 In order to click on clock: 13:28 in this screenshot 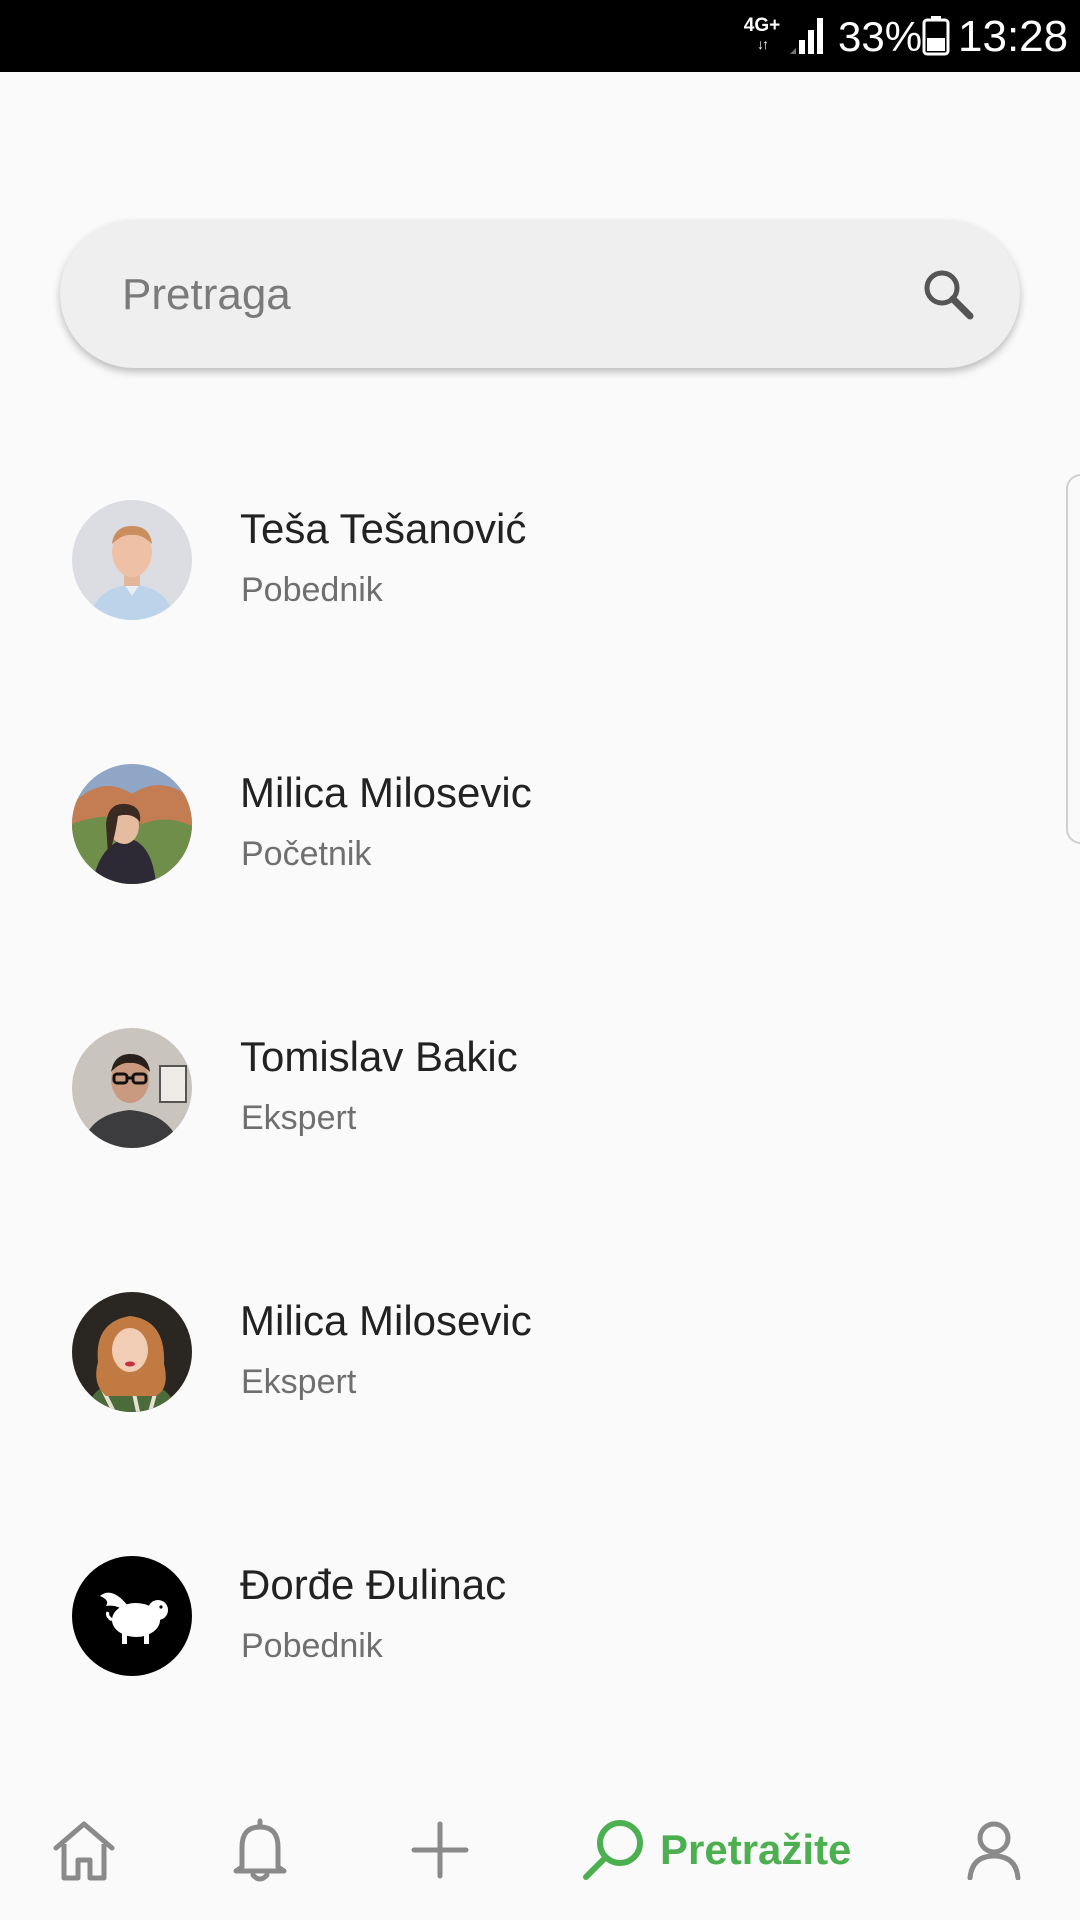, I will do `click(1013, 36)`.